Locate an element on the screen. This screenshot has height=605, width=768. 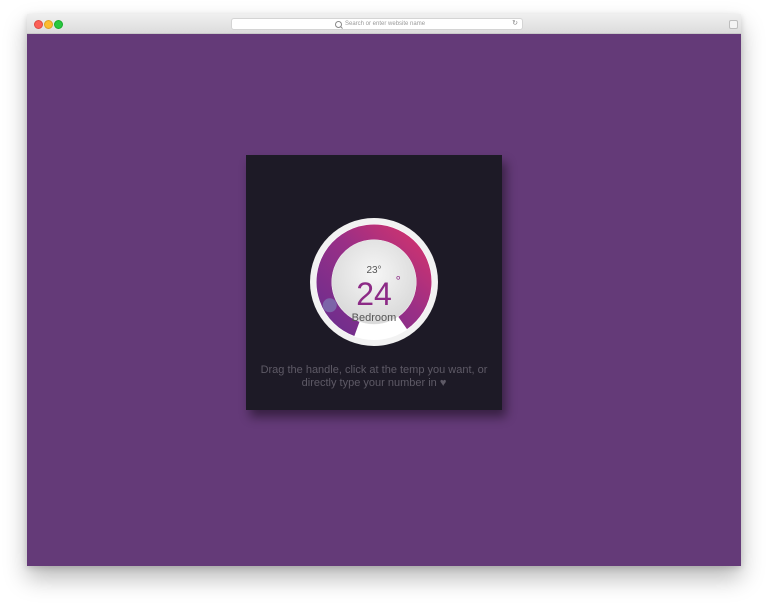
current-temperature: 24 ° is located at coordinates (374, 292).